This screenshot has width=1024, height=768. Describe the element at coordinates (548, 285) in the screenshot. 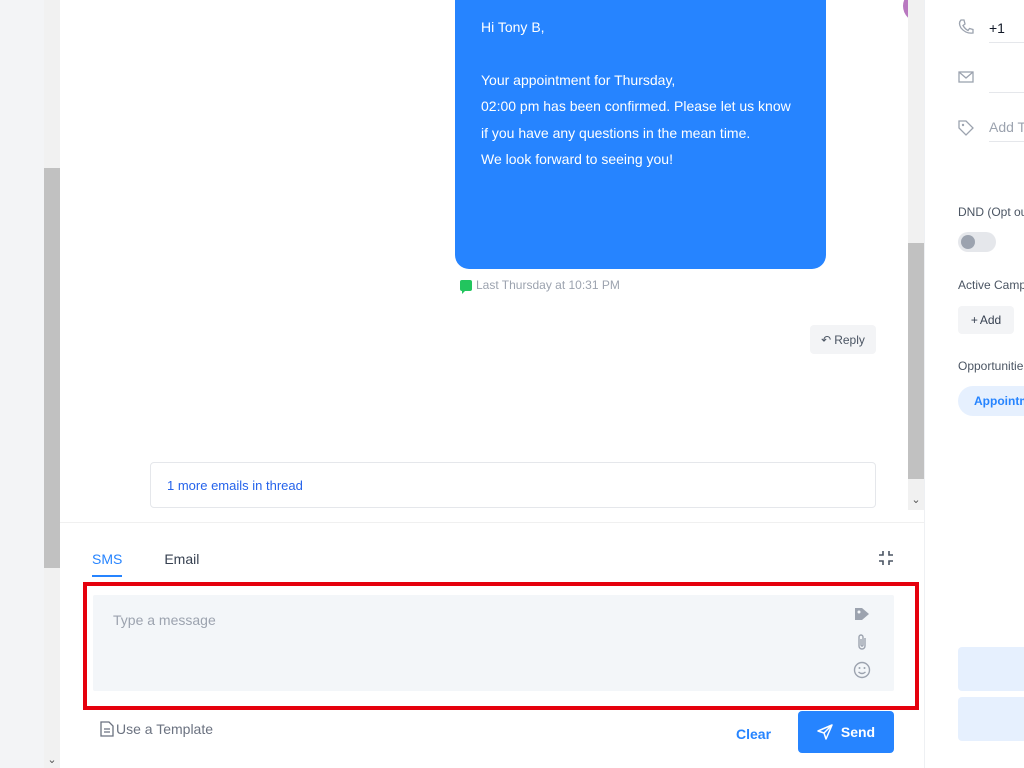

I see `message-timestamp: Last Thursday at 10:31 PM` at that location.